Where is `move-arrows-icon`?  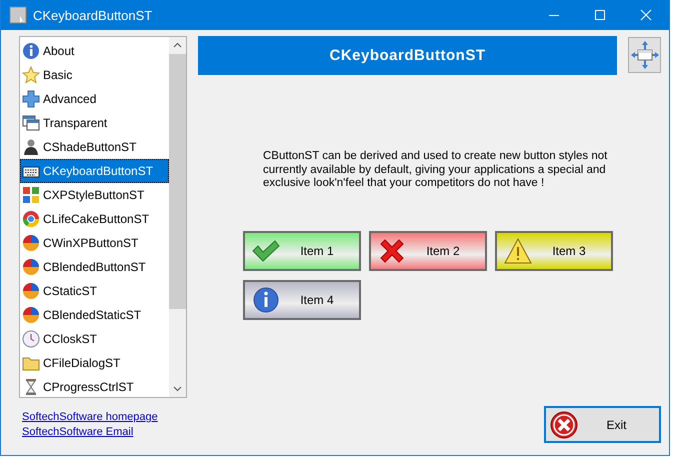 move-arrows-icon is located at coordinates (645, 55).